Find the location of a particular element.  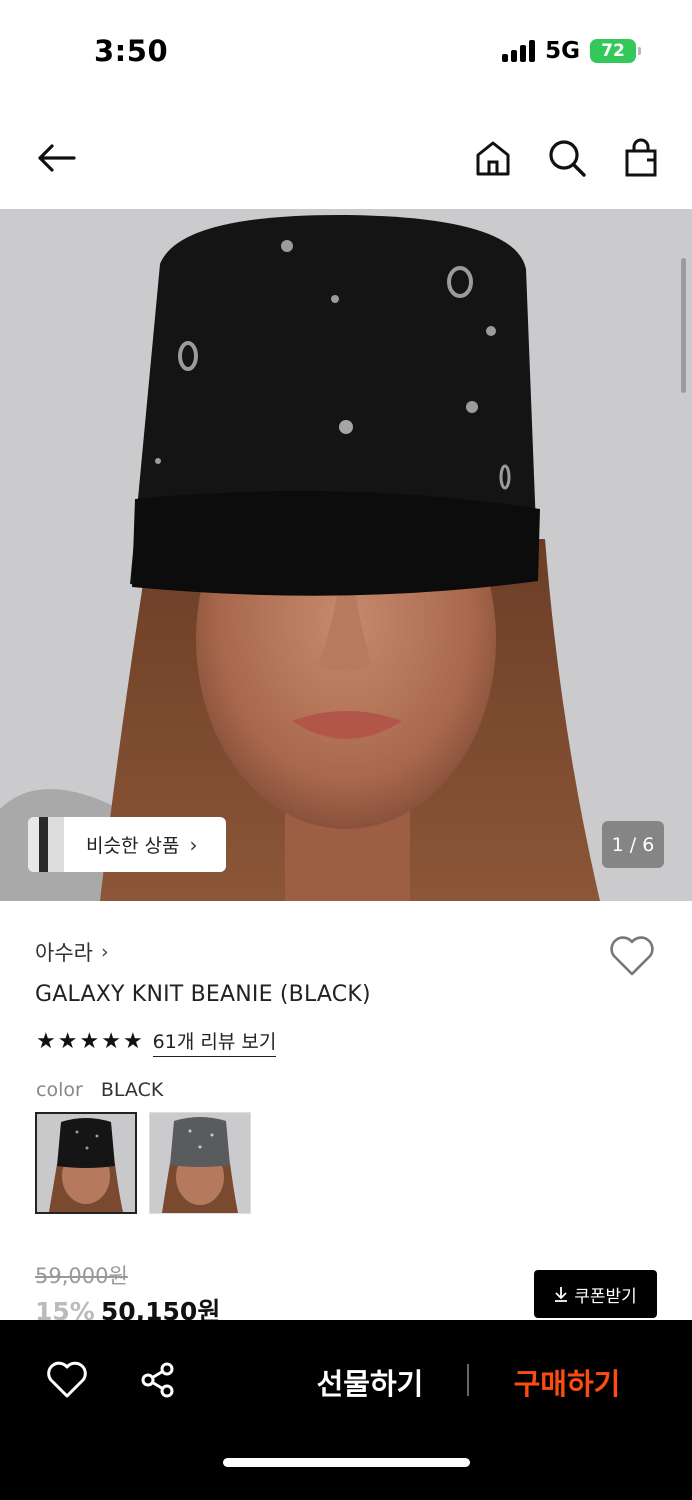

share-icon is located at coordinates (157, 1380).